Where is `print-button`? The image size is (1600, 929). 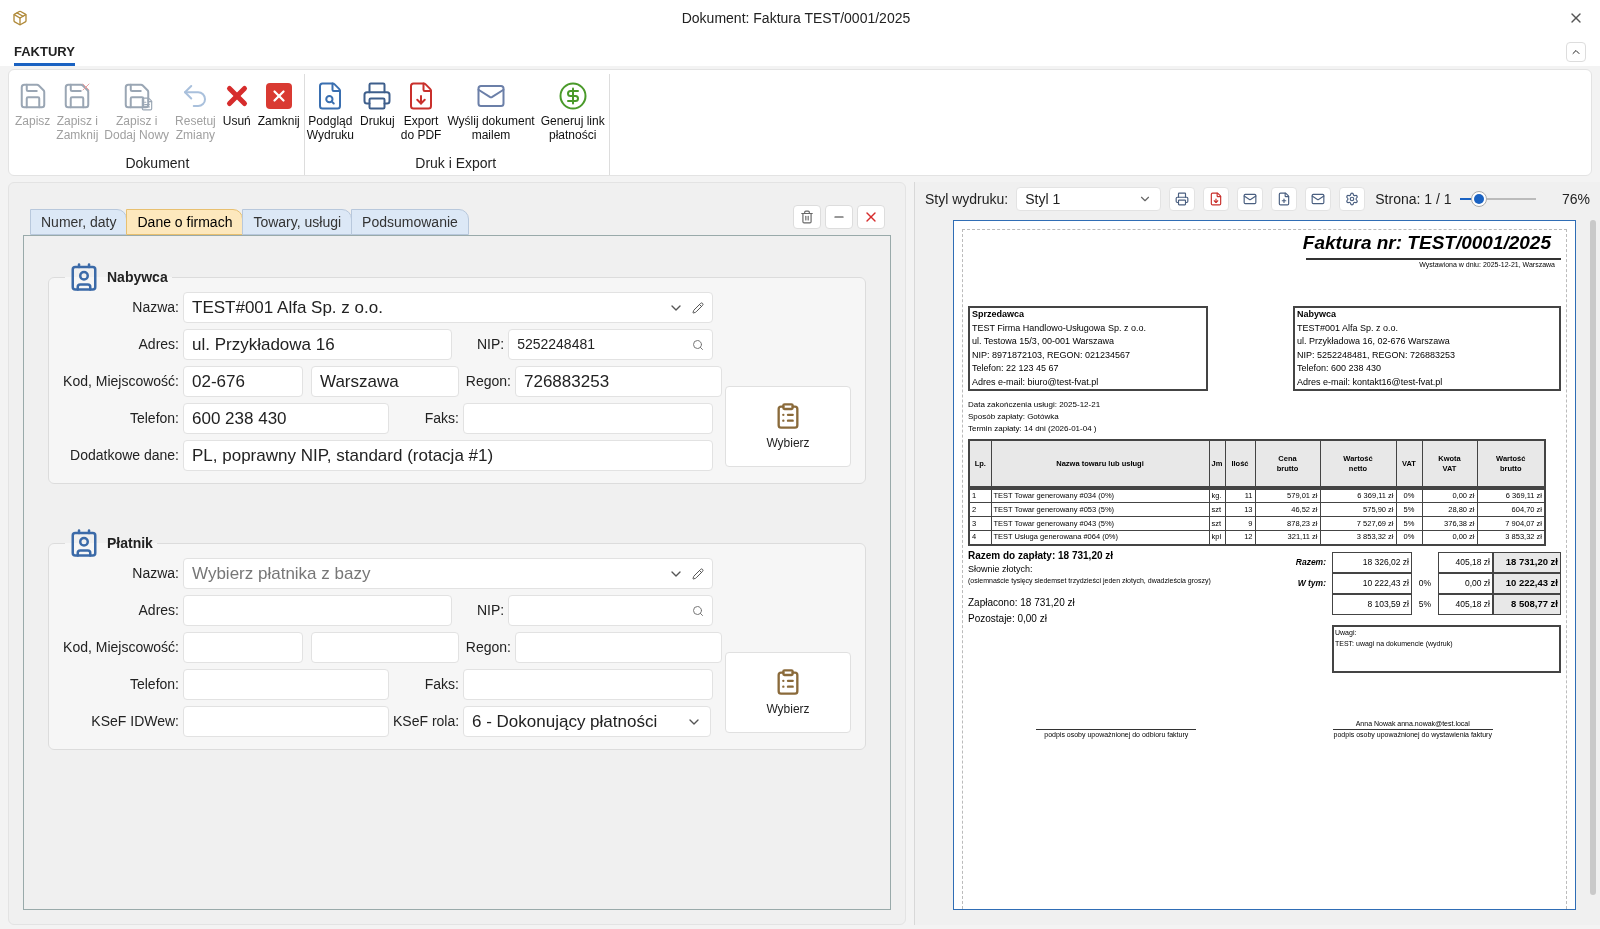 print-button is located at coordinates (1182, 199).